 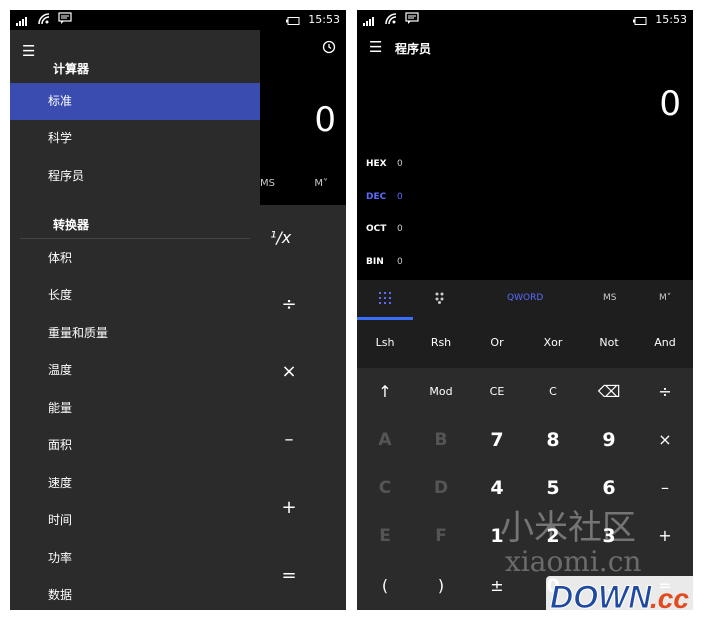 I want to click on or-button: Or, so click(x=497, y=342).